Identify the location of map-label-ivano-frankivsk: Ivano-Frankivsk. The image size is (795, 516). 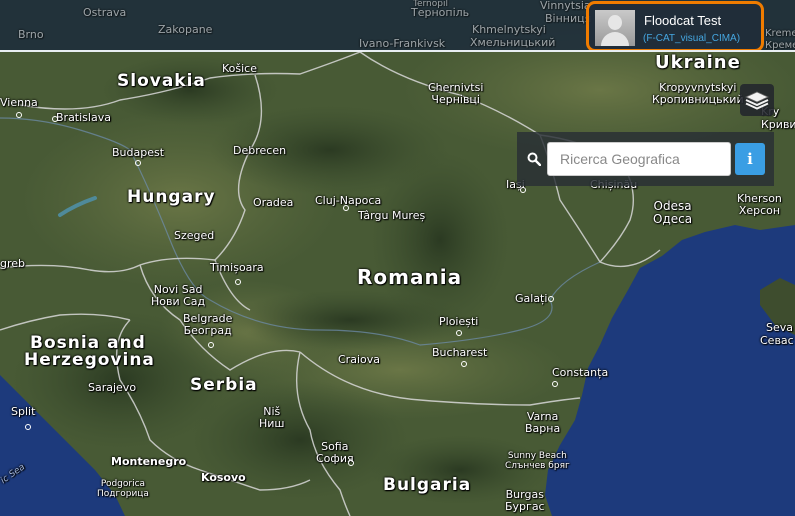
(402, 43).